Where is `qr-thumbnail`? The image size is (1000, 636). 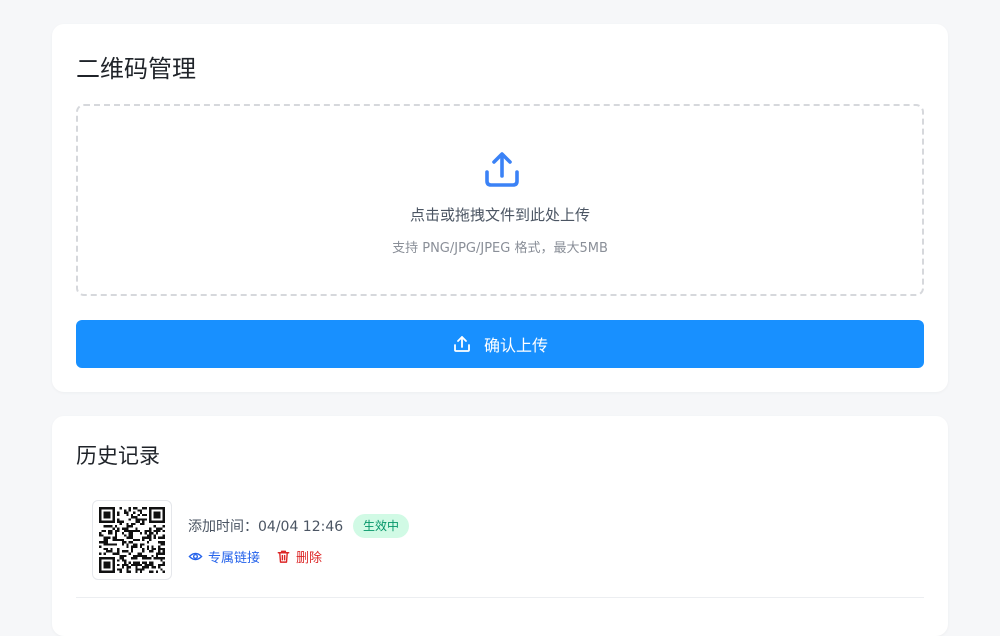 qr-thumbnail is located at coordinates (132, 540).